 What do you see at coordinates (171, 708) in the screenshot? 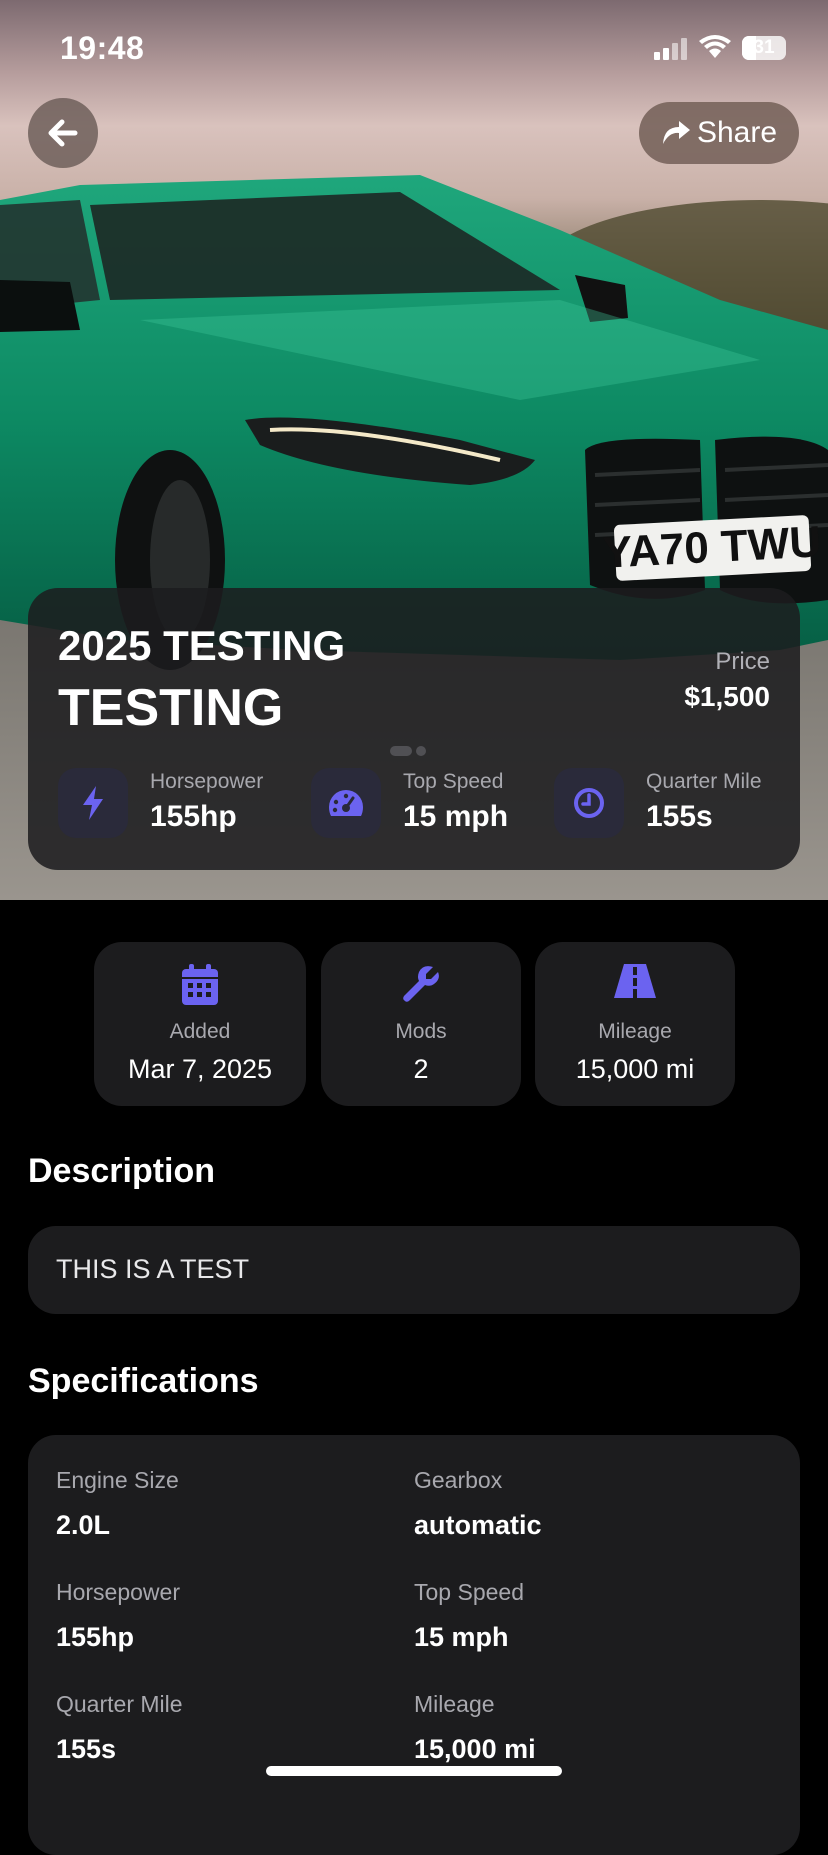
I see `car-model-title: TESTING` at bounding box center [171, 708].